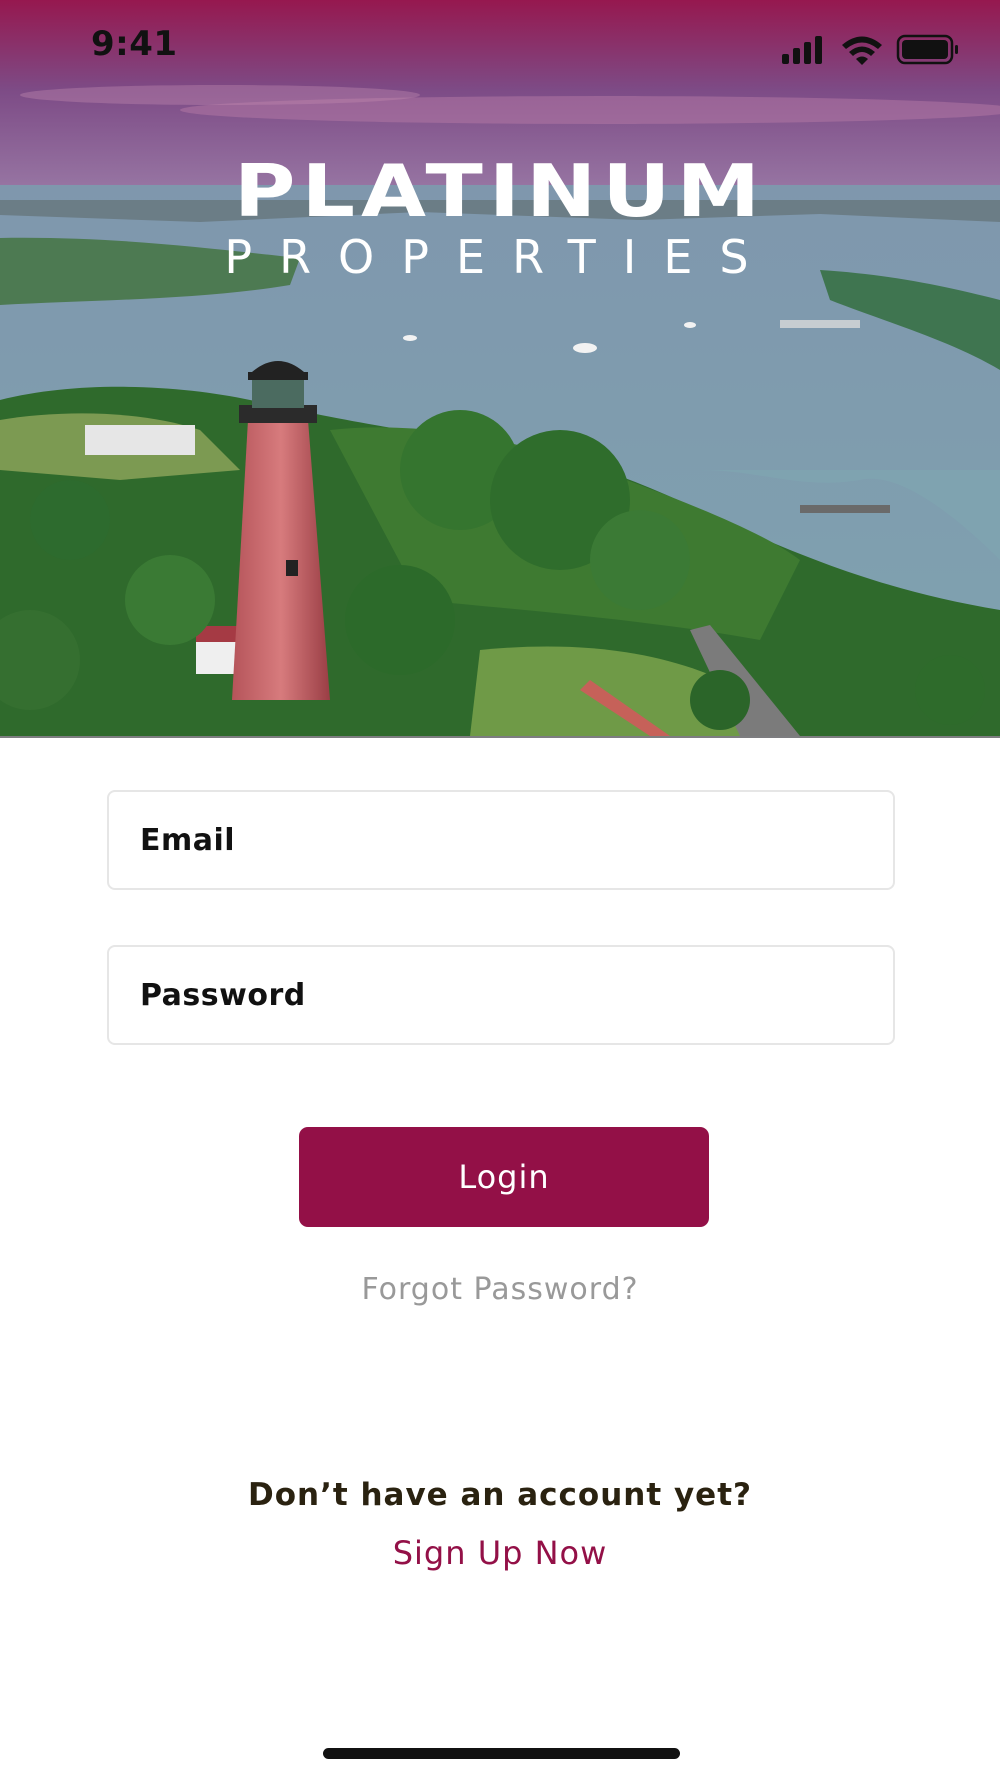  What do you see at coordinates (500, 1495) in the screenshot?
I see `no-account-text: Don’t have an account yet?` at bounding box center [500, 1495].